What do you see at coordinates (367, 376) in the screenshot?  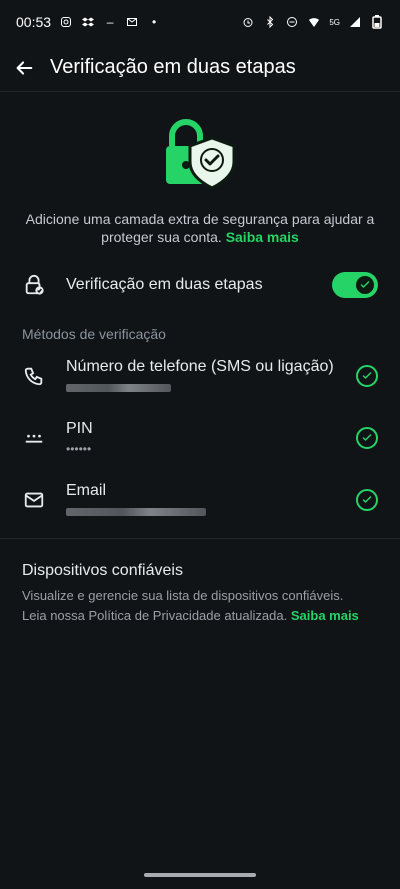 I see `method-phone-check-icon` at bounding box center [367, 376].